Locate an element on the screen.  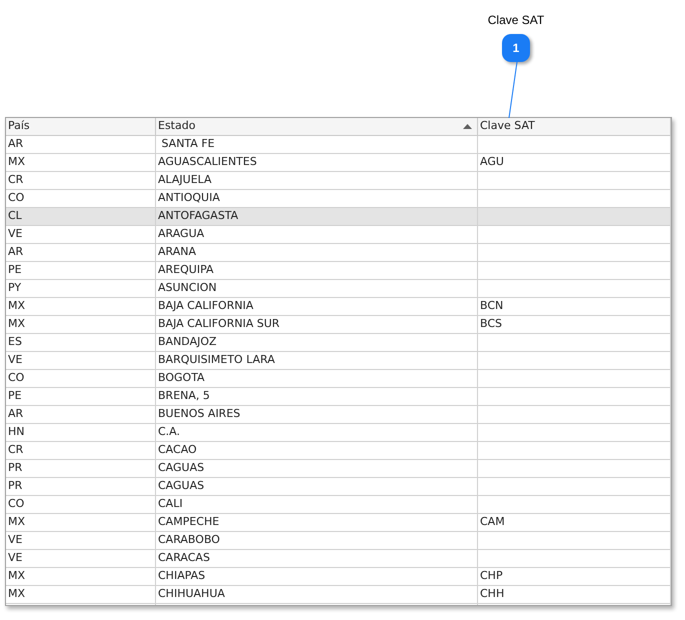
column-header: Clave SAT is located at coordinates (574, 126).